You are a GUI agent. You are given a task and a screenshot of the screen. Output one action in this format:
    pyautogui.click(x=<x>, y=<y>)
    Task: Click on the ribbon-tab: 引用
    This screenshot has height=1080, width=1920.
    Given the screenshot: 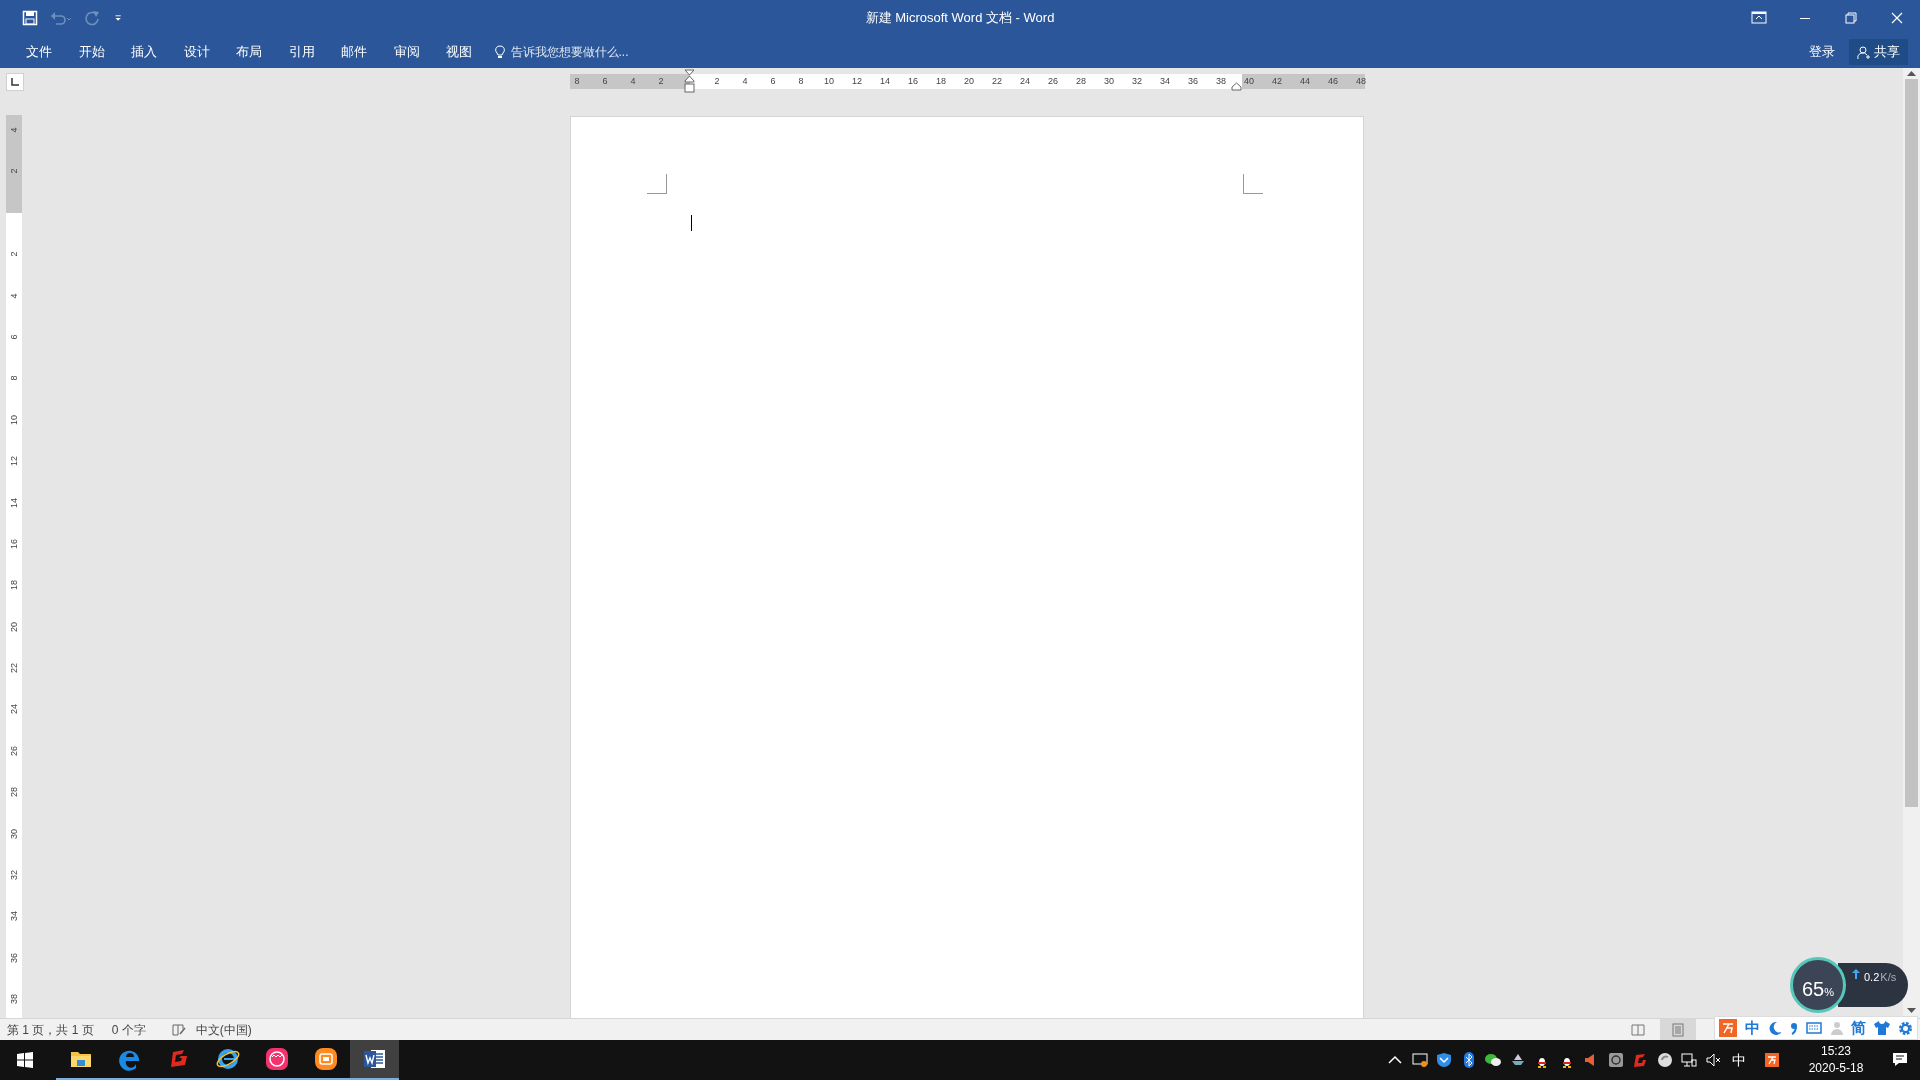 What is the action you would take?
    pyautogui.click(x=301, y=52)
    